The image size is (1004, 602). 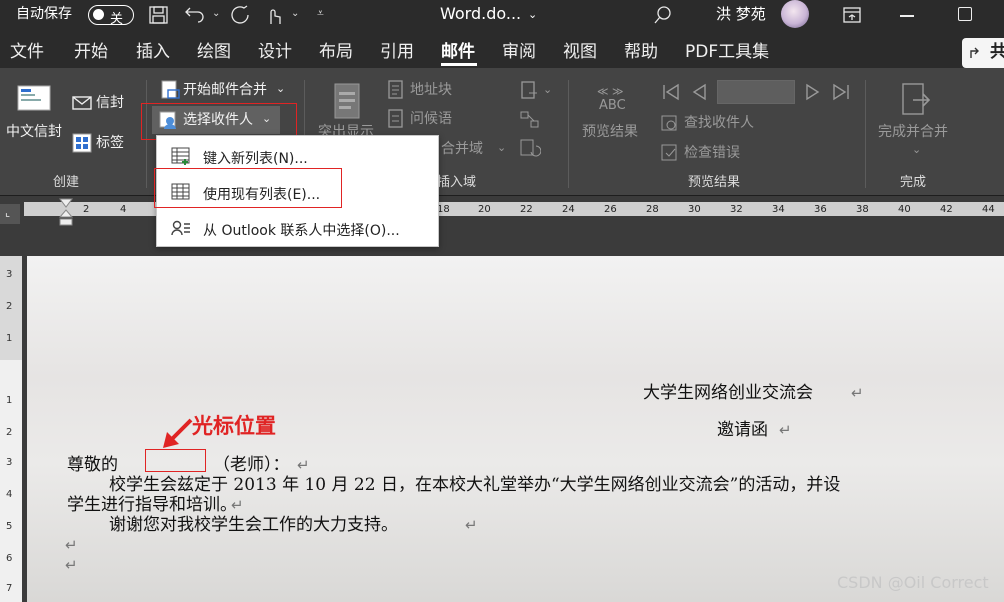 What do you see at coordinates (663, 15) in the screenshot?
I see `search-icon` at bounding box center [663, 15].